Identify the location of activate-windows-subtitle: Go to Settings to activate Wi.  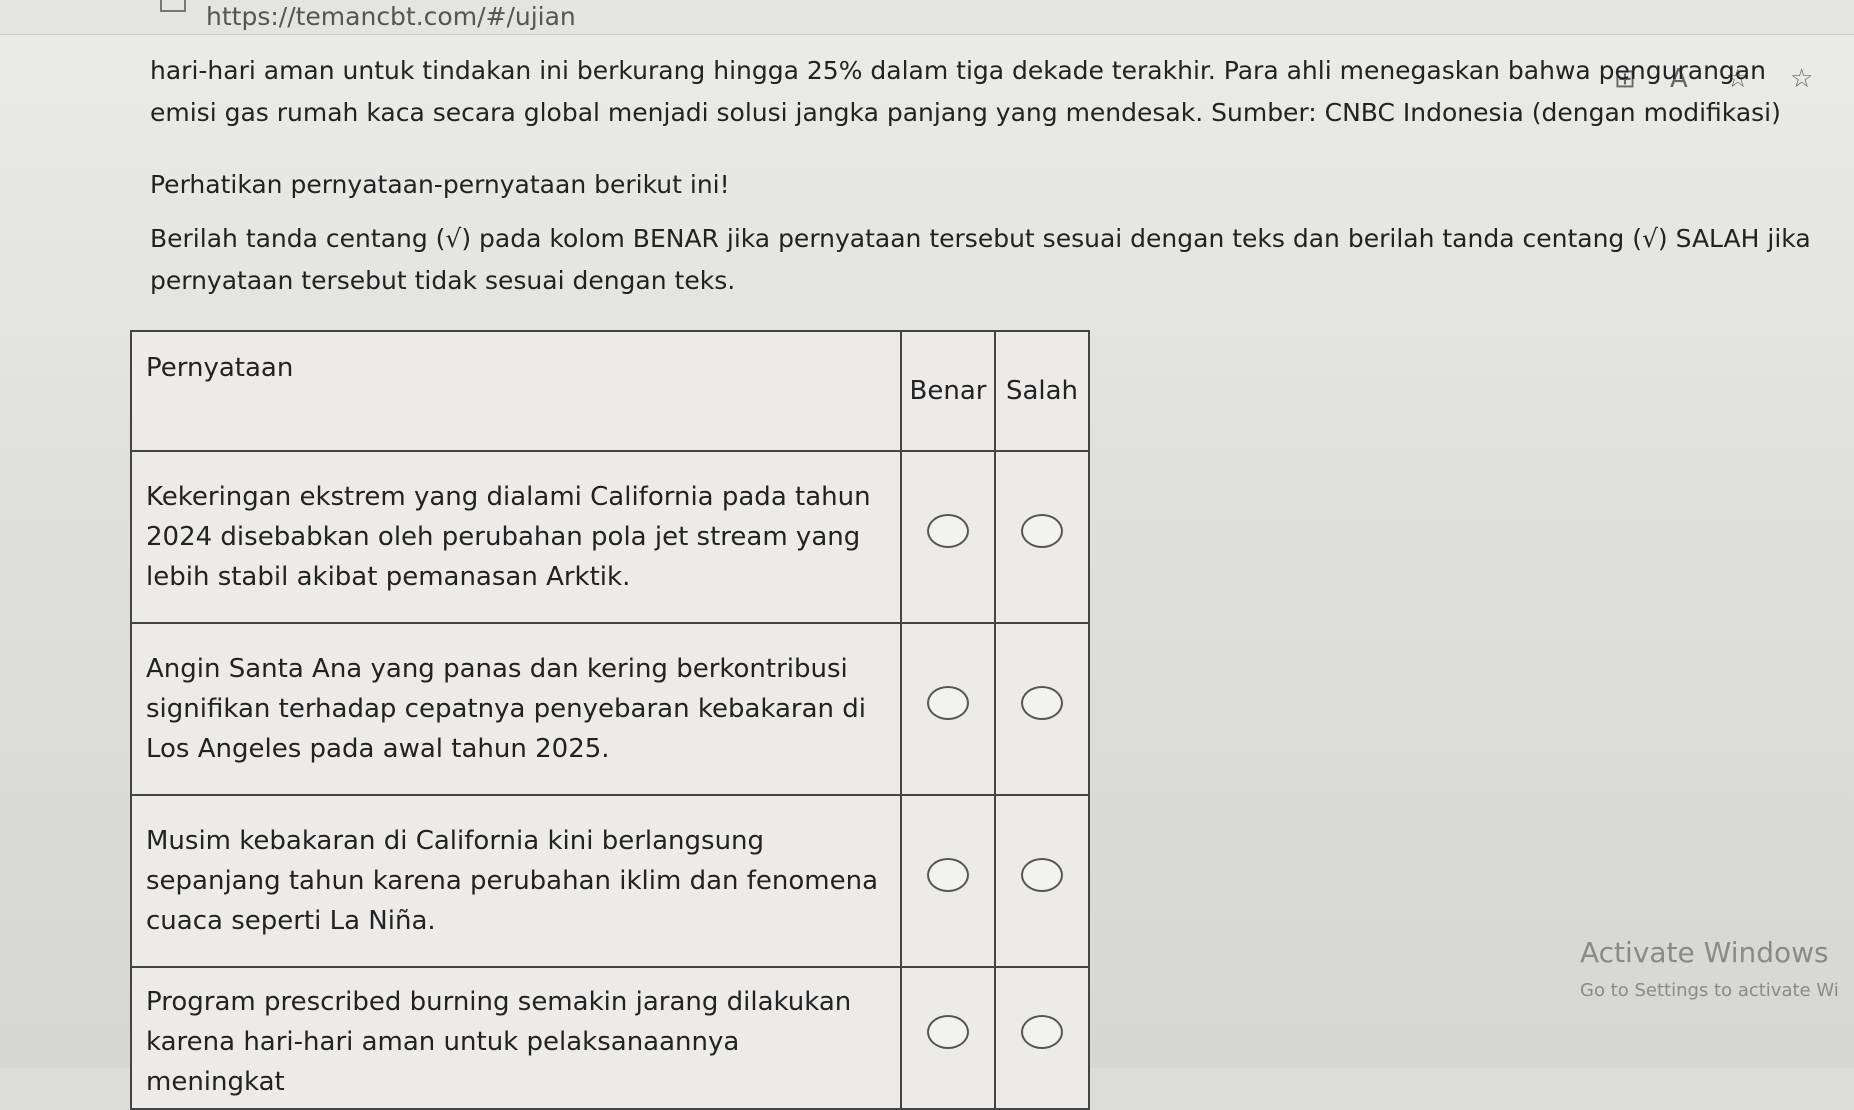
(1709, 990).